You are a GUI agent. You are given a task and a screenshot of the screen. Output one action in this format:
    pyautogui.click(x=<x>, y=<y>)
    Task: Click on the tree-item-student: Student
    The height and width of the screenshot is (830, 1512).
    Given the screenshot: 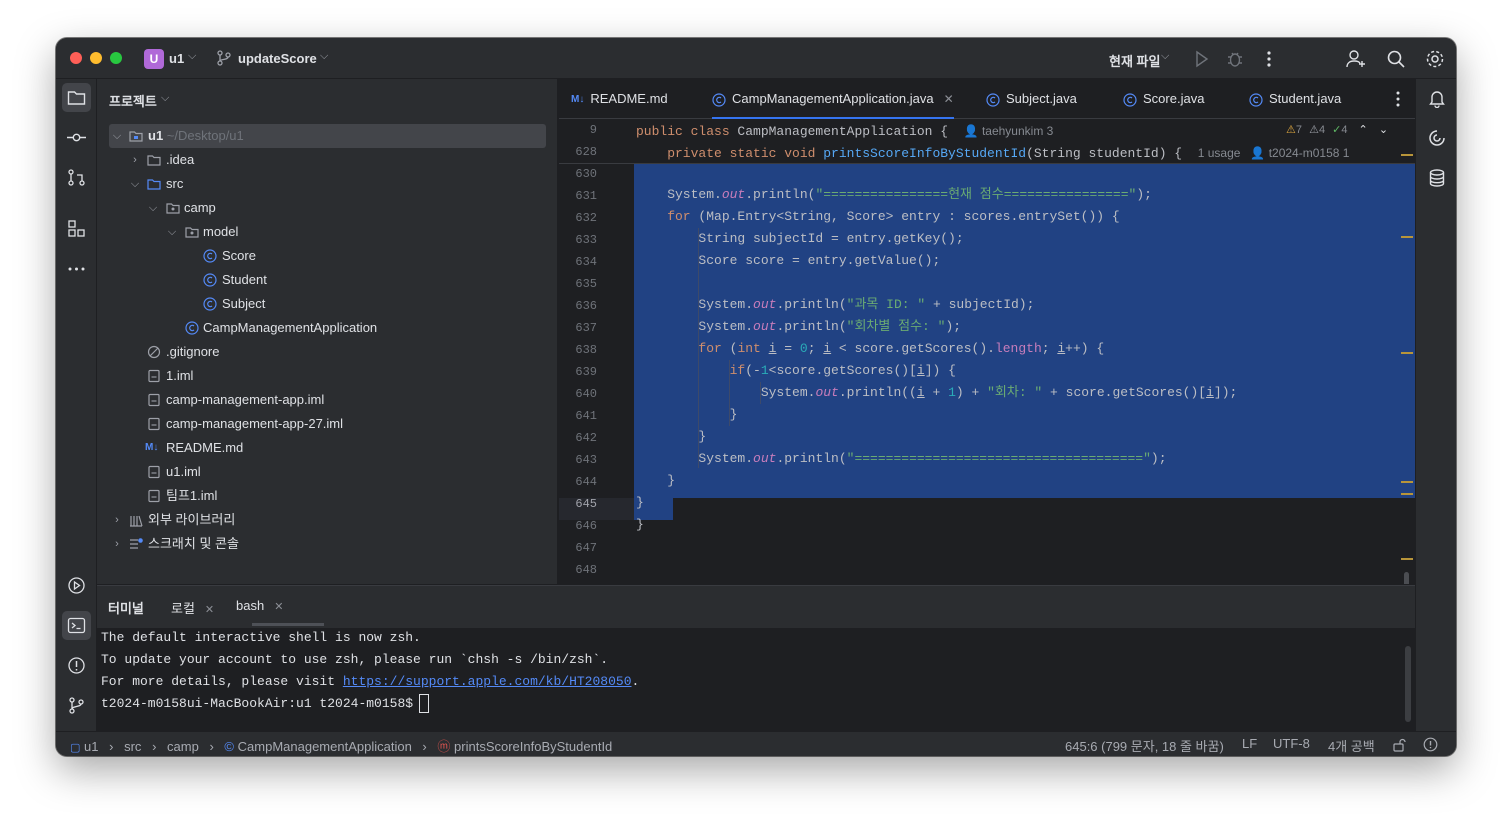 What is the action you would take?
    pyautogui.click(x=327, y=280)
    